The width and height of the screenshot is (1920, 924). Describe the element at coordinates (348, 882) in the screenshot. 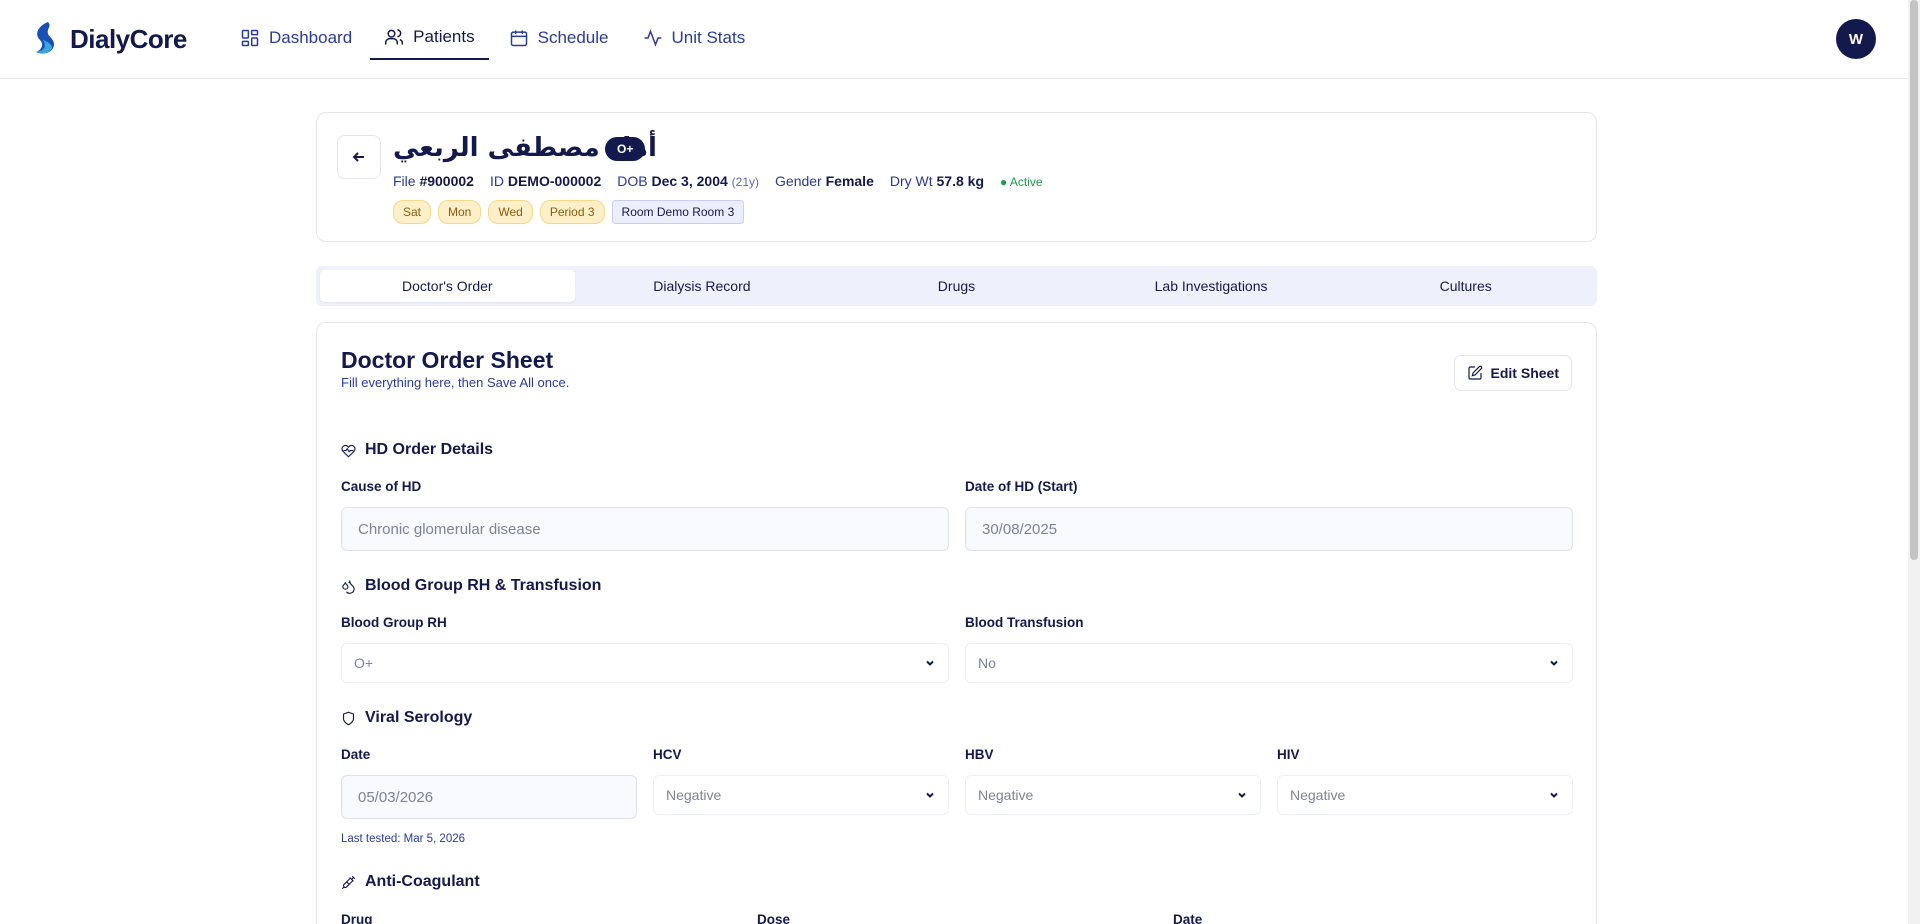

I see `syringe-icon` at that location.